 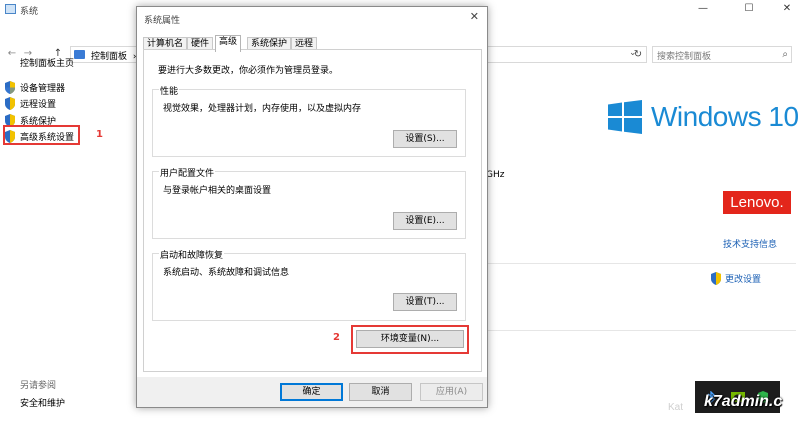 I want to click on startup-recovery-description: 系统启动、系统故障和调试信息, so click(x=226, y=273).